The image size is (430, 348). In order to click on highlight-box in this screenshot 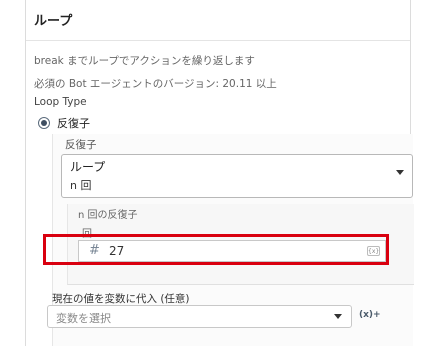, I will do `click(216, 249)`.